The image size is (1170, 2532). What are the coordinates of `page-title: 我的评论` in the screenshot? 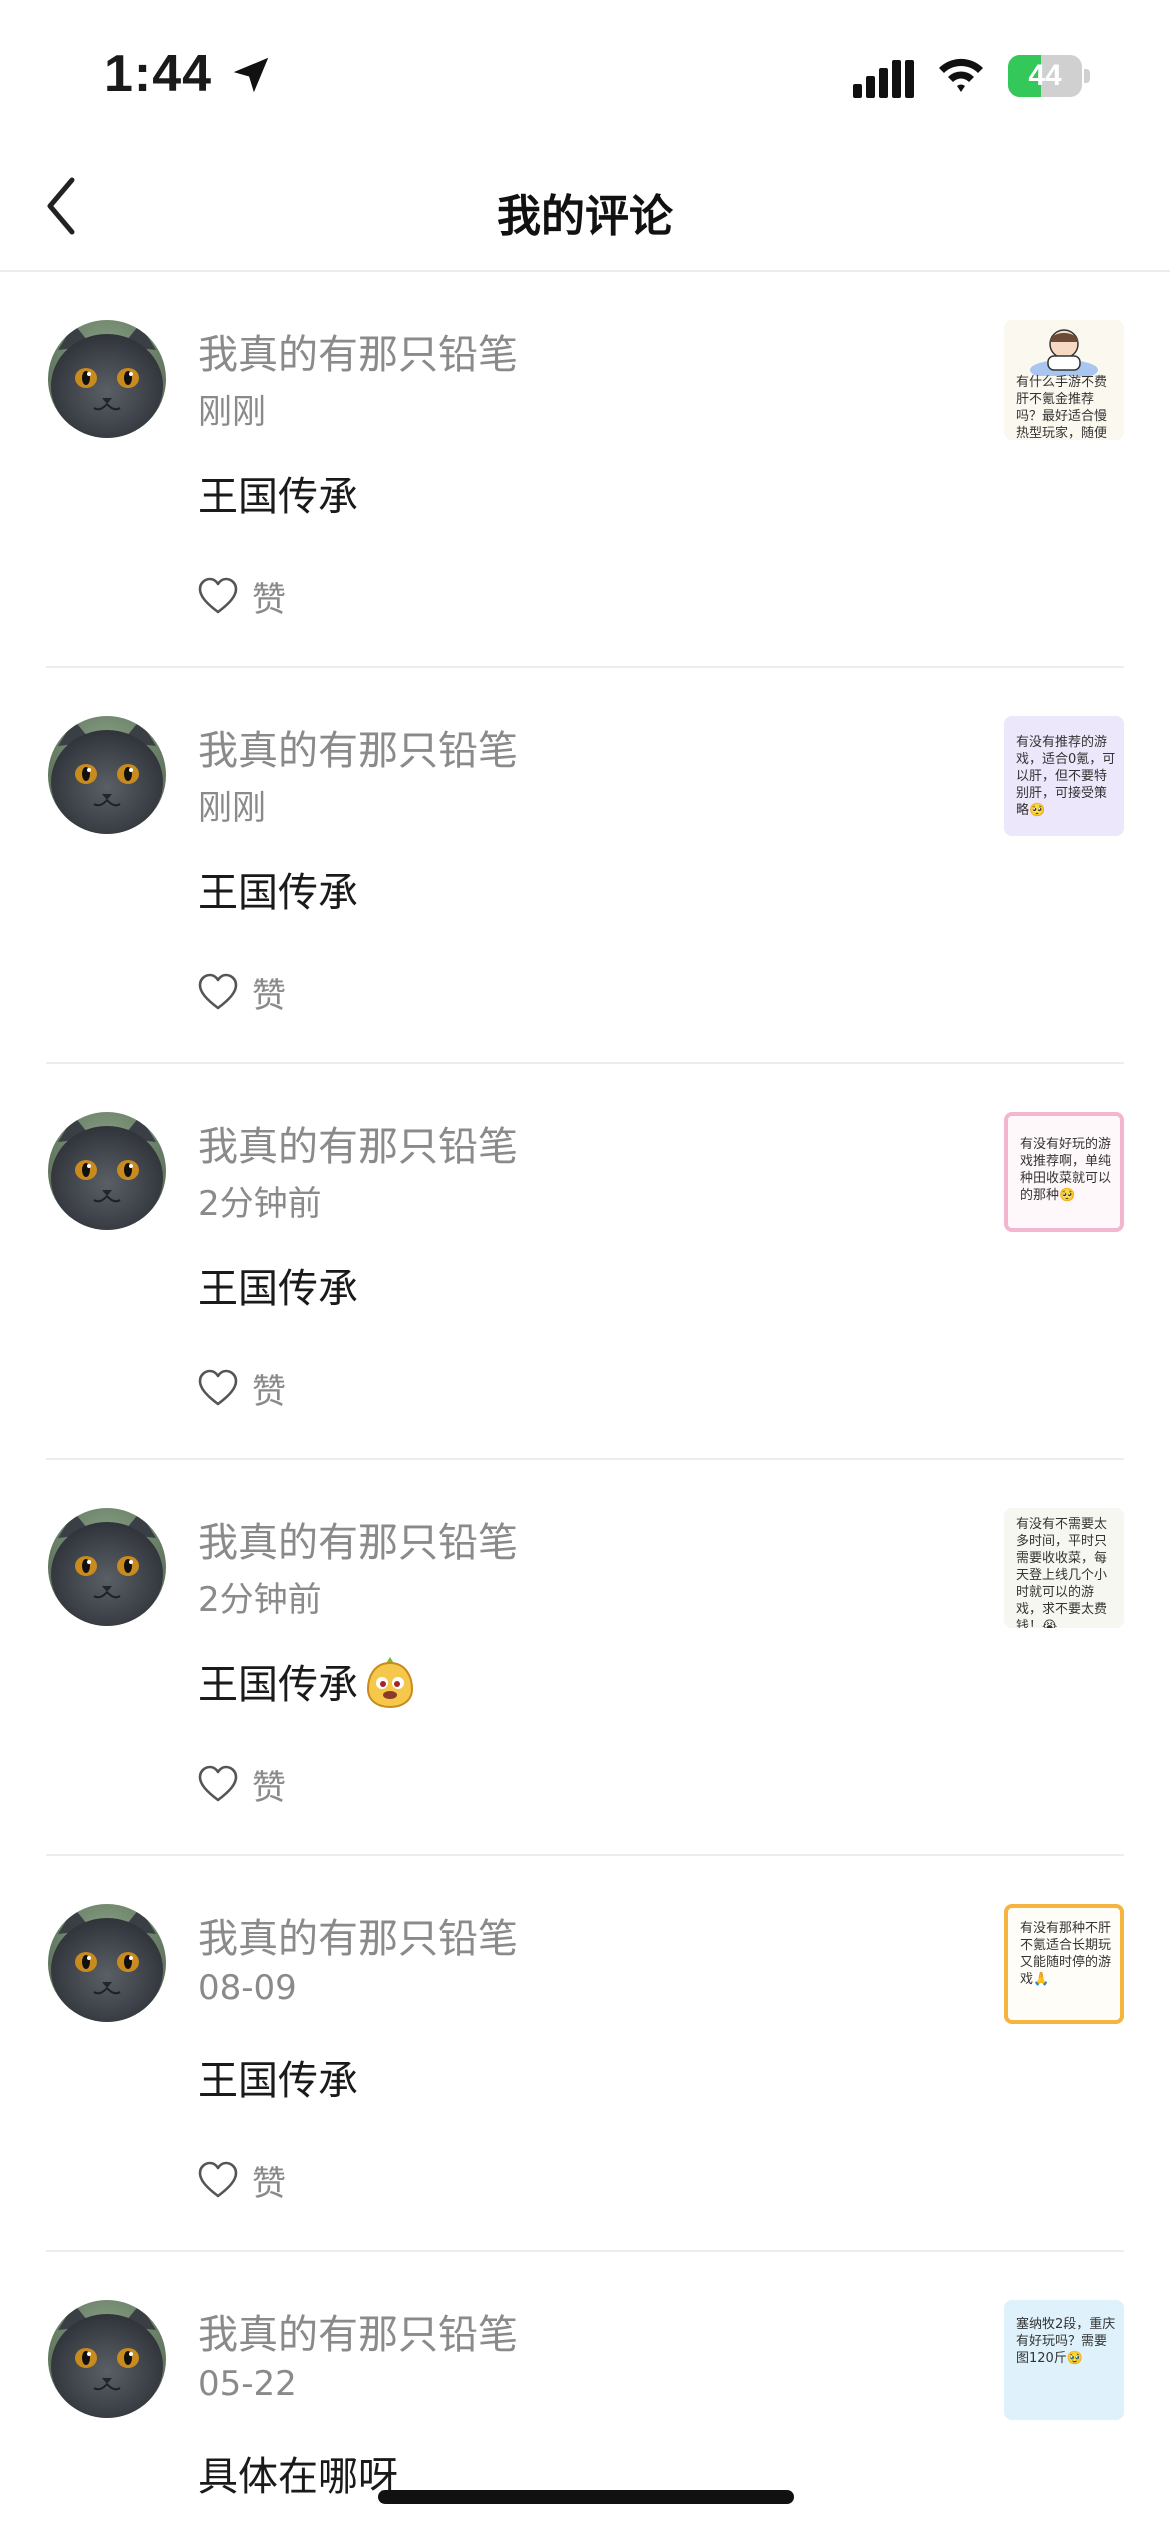 It's located at (585, 216).